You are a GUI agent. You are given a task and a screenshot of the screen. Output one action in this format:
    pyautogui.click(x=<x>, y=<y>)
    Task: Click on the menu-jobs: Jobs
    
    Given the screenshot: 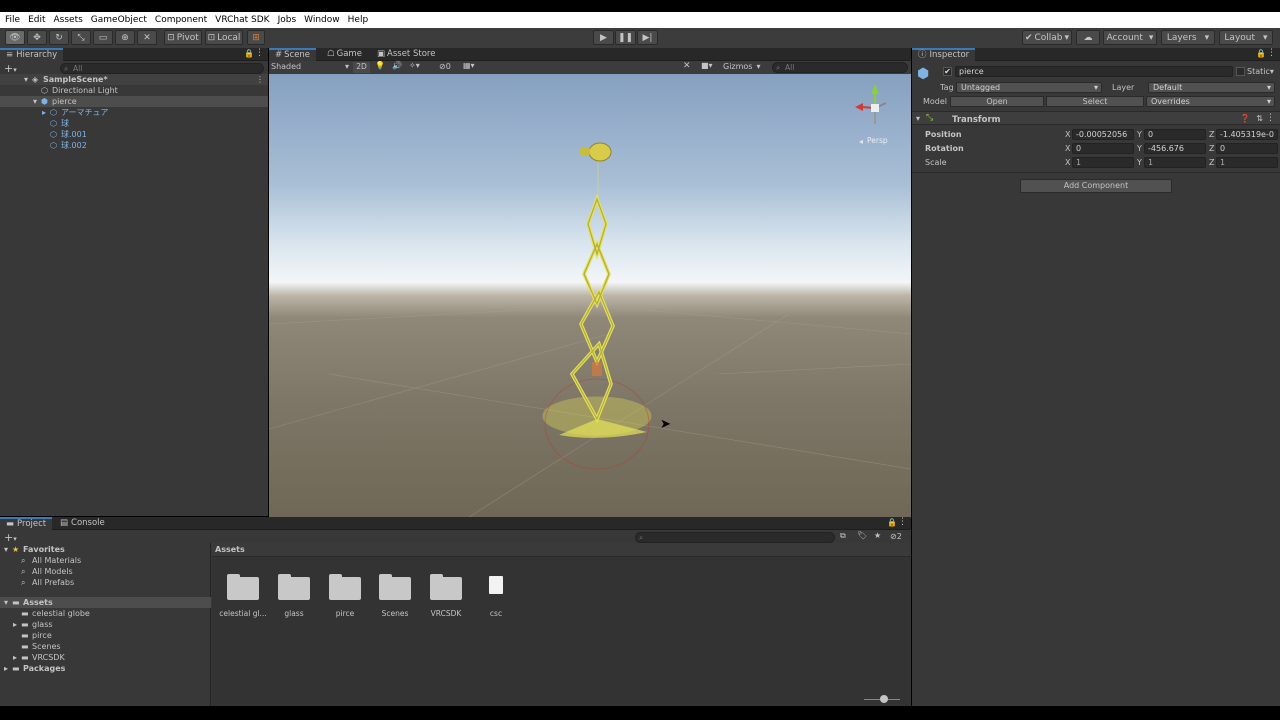 What is the action you would take?
    pyautogui.click(x=287, y=20)
    